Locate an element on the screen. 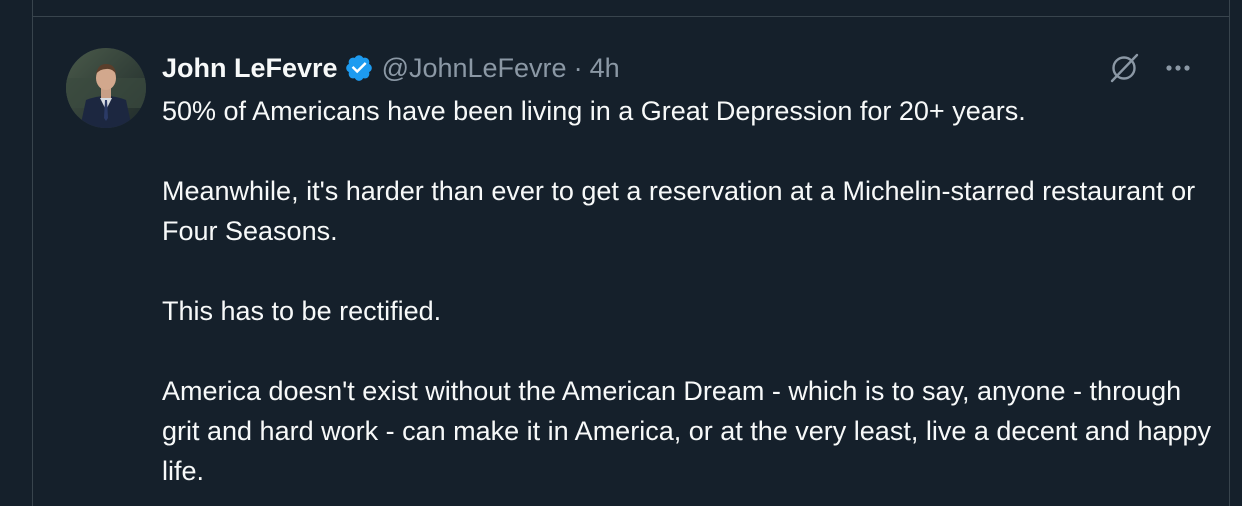  grok-icon is located at coordinates (1124, 68).